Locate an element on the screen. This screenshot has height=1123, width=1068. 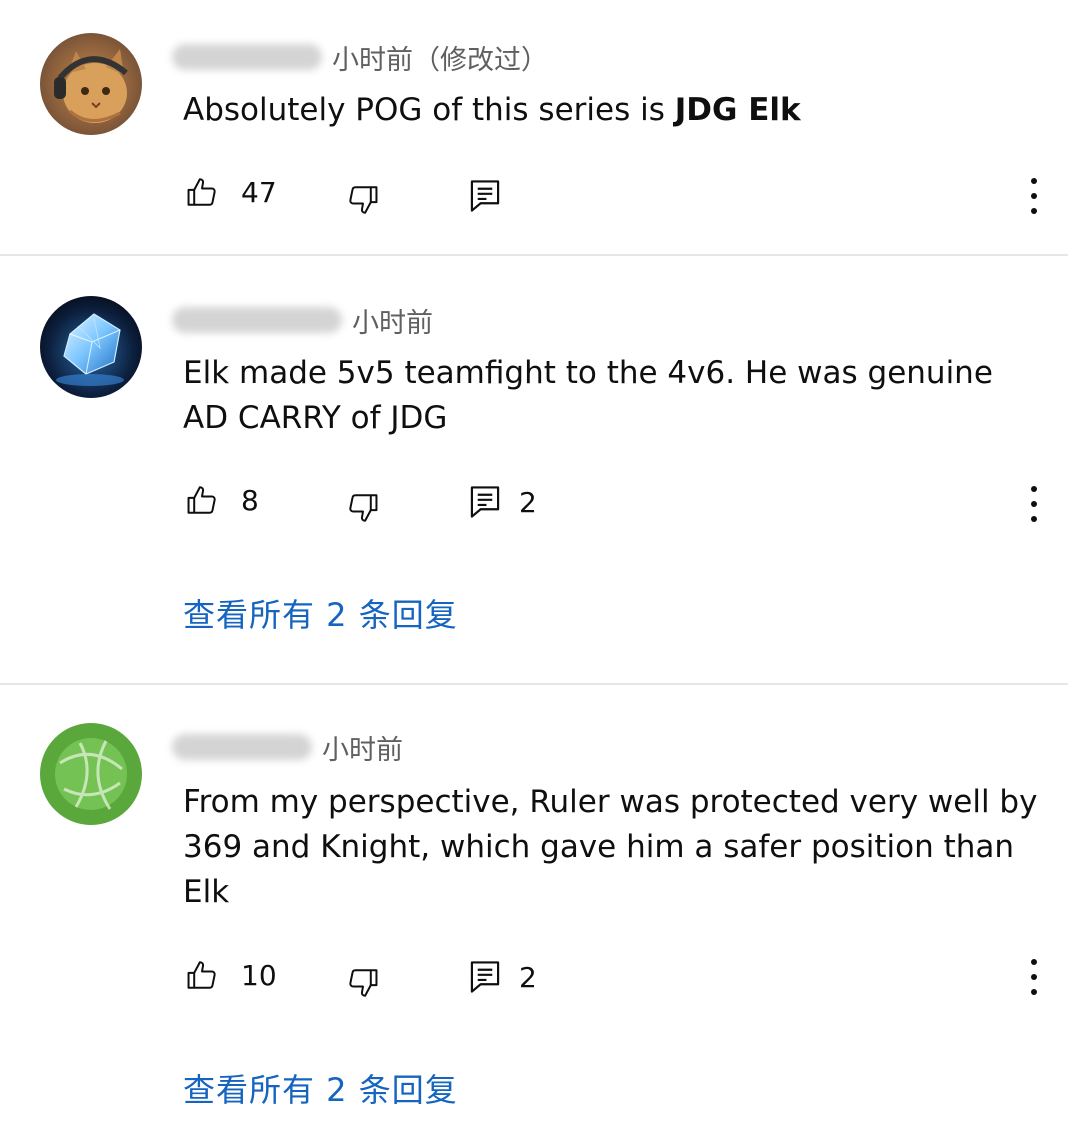
comment-meta: 小时前（修改过） is located at coordinates (360, 57).